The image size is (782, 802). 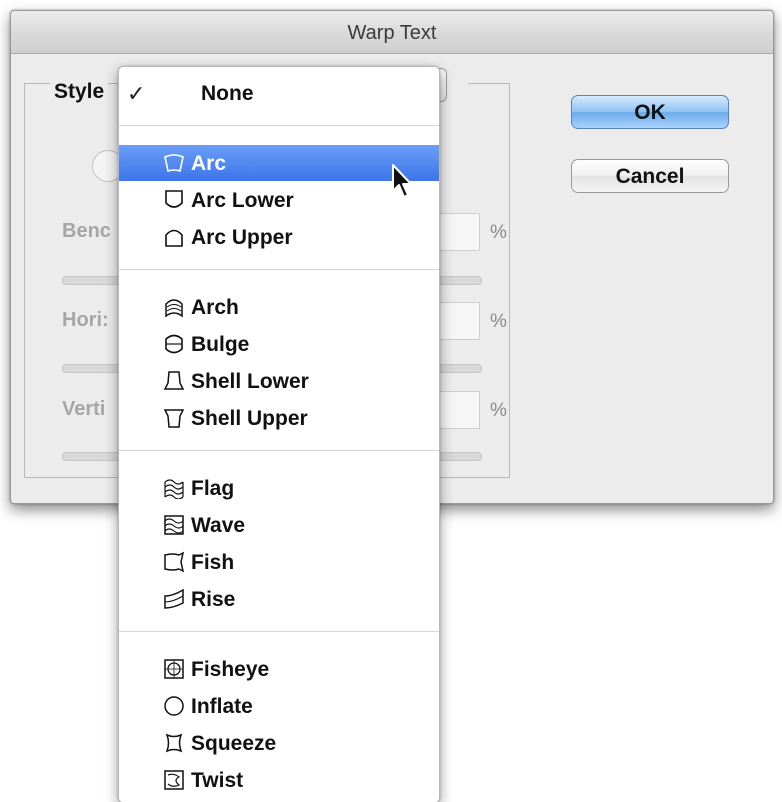 I want to click on menu-item-label: Fisheye, so click(x=230, y=669).